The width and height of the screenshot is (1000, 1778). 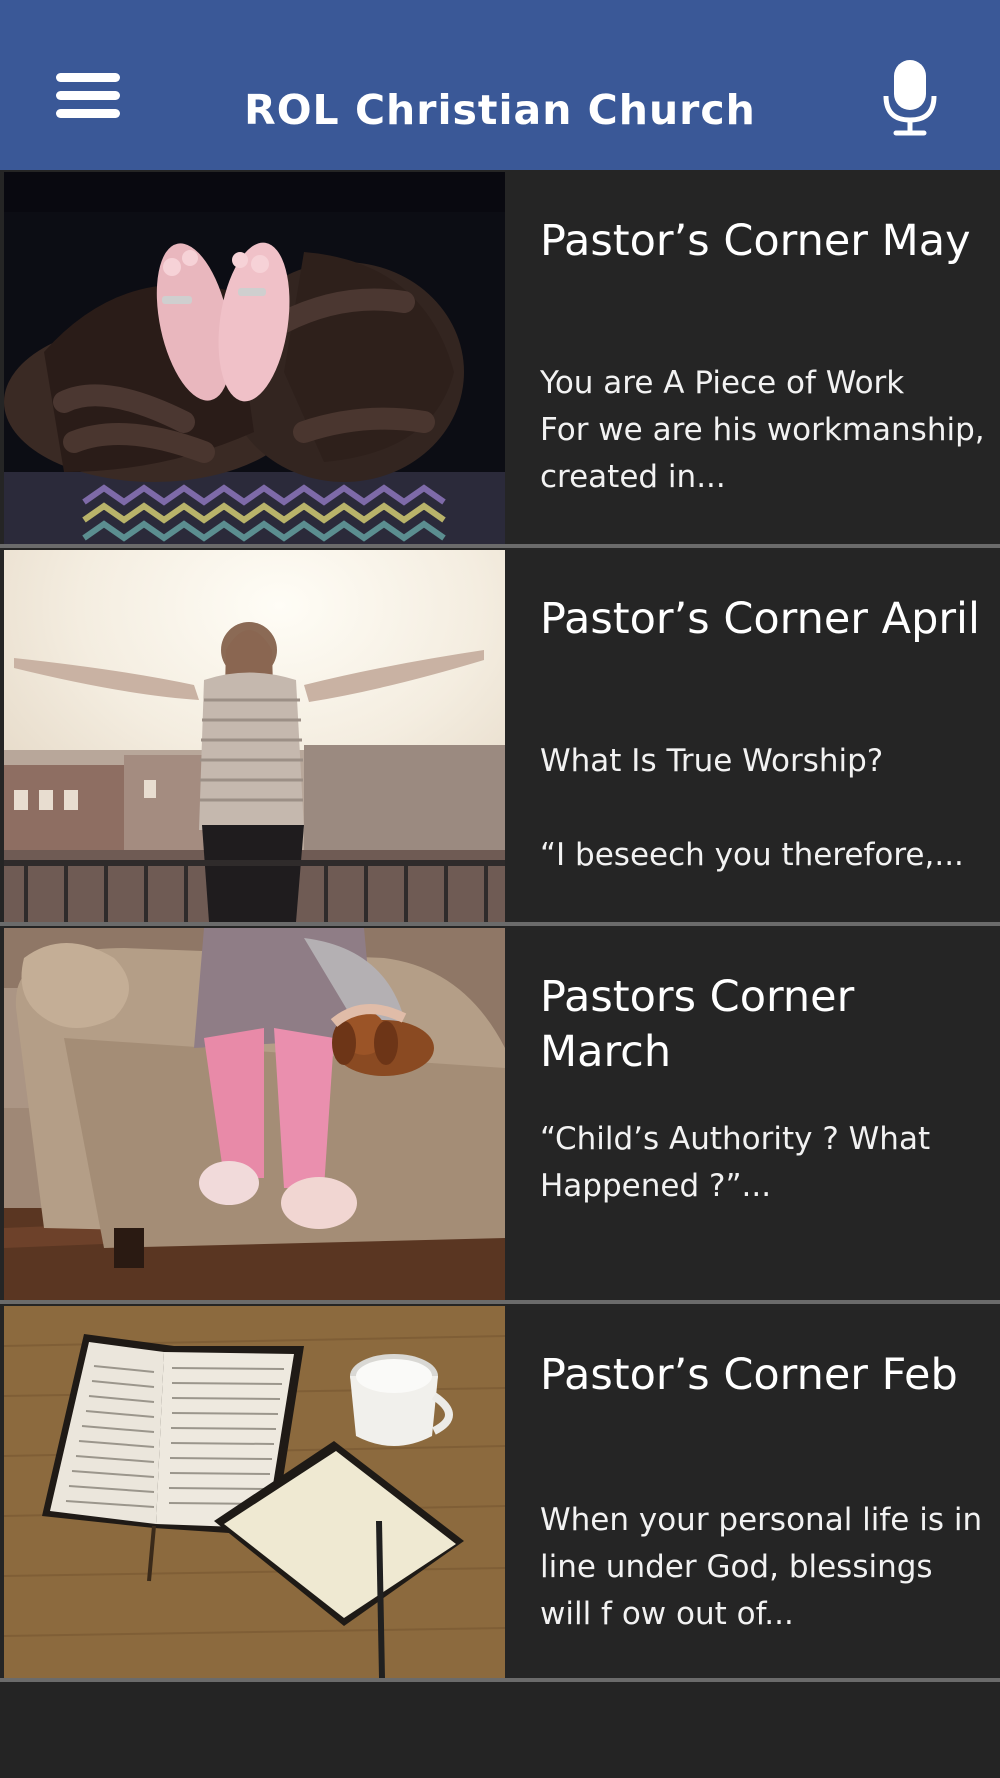 I want to click on child-on-sofa-with-puppy-image, so click(x=254, y=1114).